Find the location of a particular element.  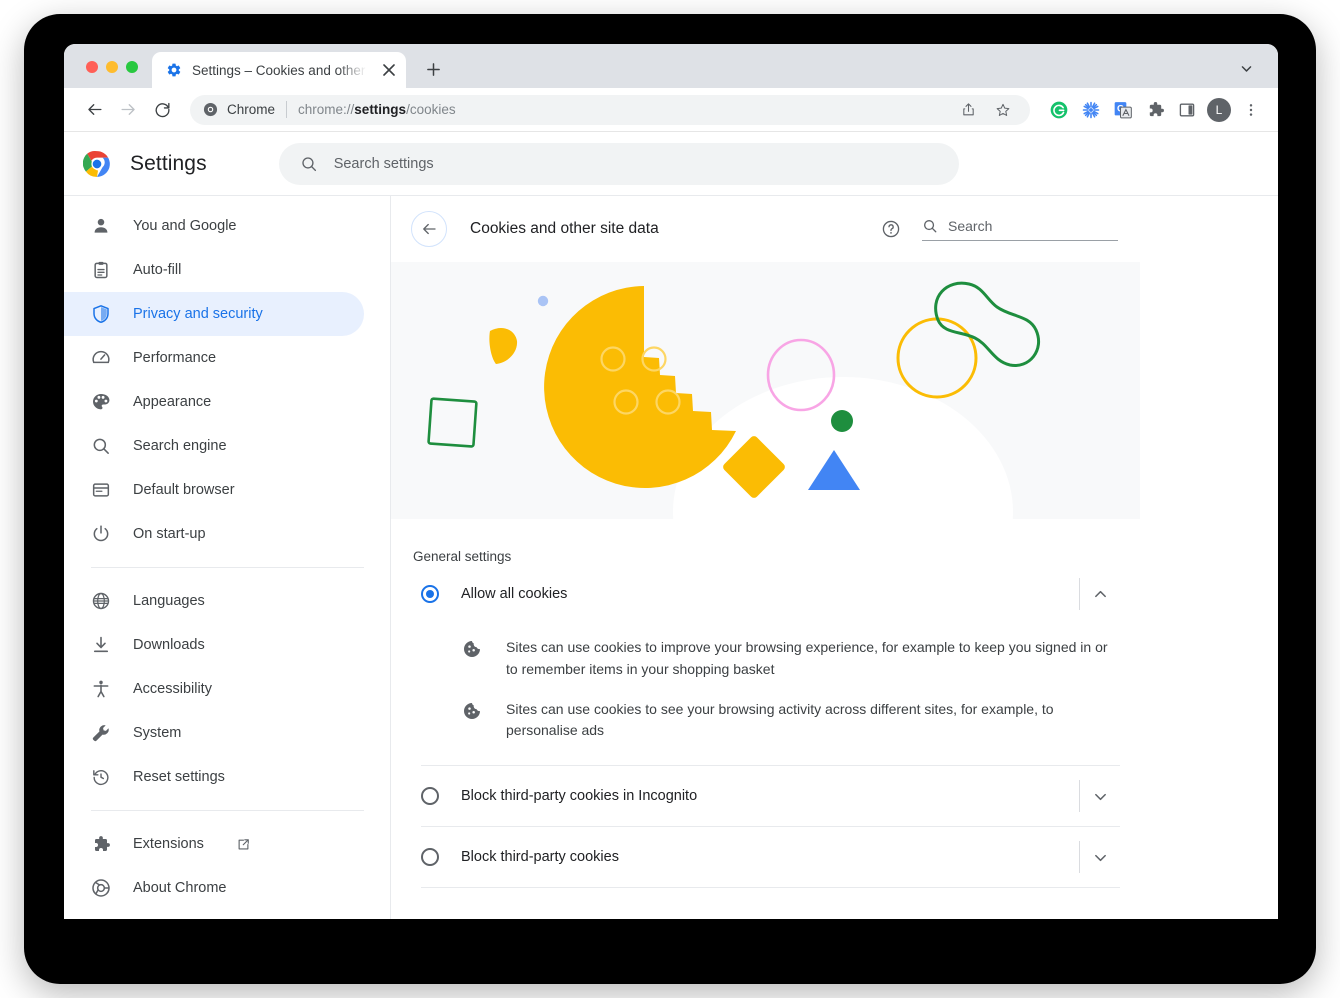

cookie-illustration is located at coordinates (765, 390).